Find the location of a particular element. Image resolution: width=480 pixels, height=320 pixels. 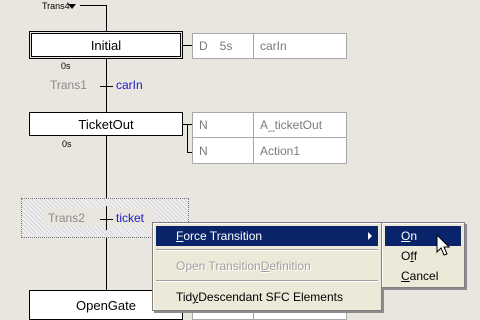

menu-item-force-transition: Force Transition is located at coordinates (267, 236).